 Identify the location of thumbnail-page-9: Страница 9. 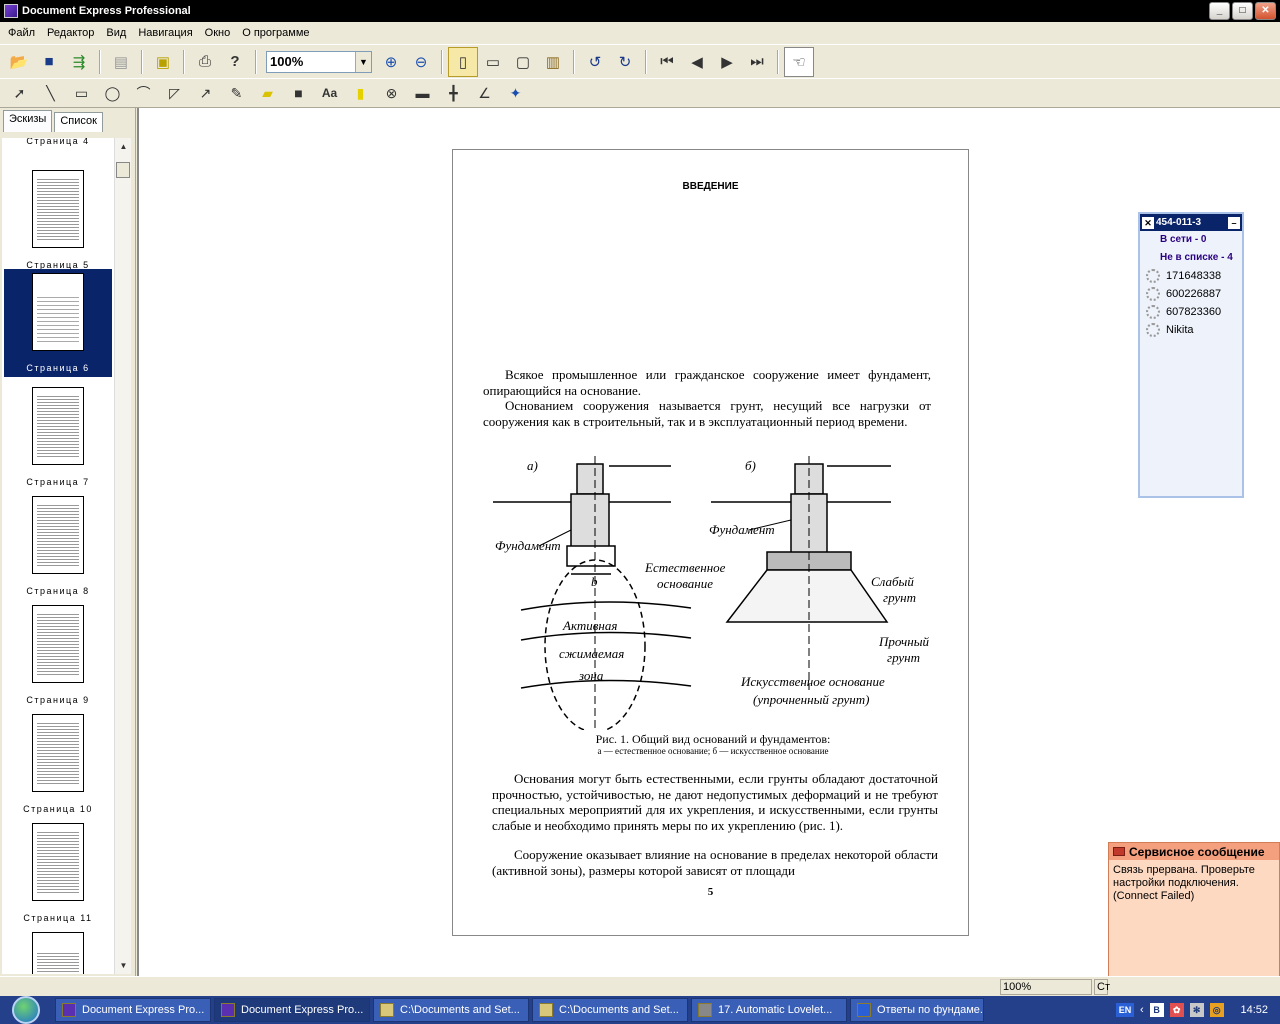
(58, 655).